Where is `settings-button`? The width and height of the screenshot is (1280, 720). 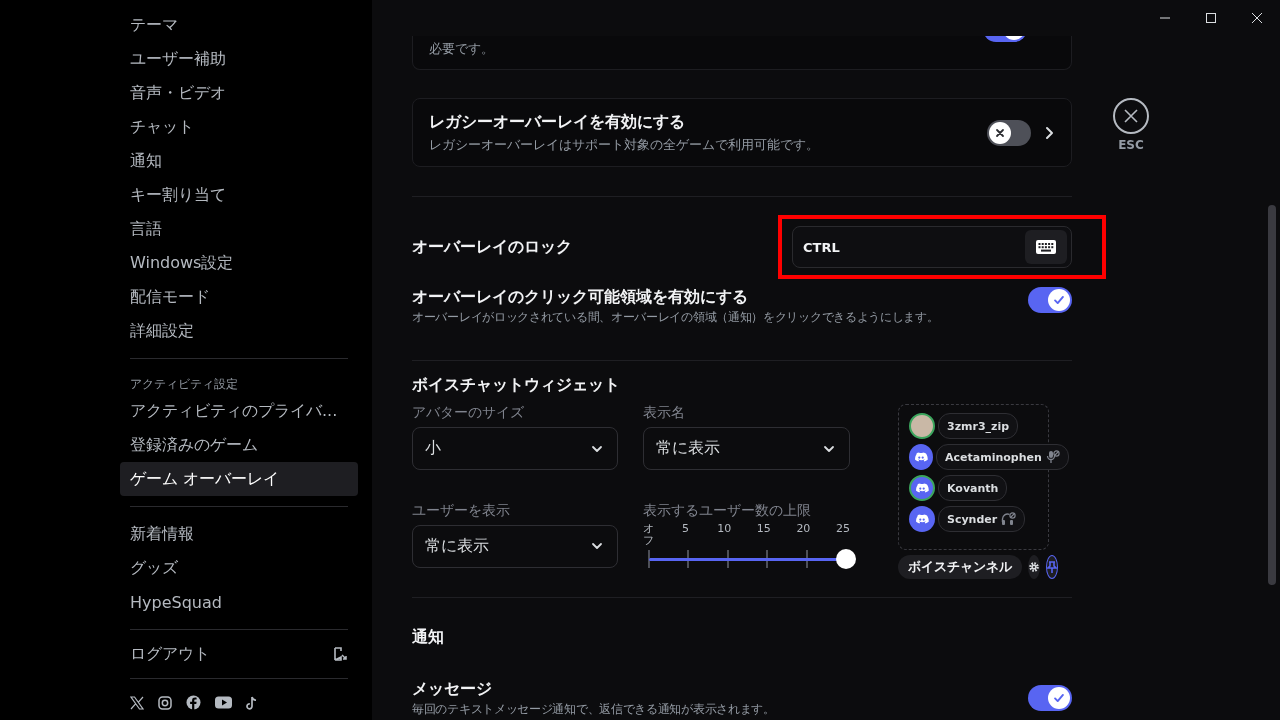
settings-button is located at coordinates (1034, 567).